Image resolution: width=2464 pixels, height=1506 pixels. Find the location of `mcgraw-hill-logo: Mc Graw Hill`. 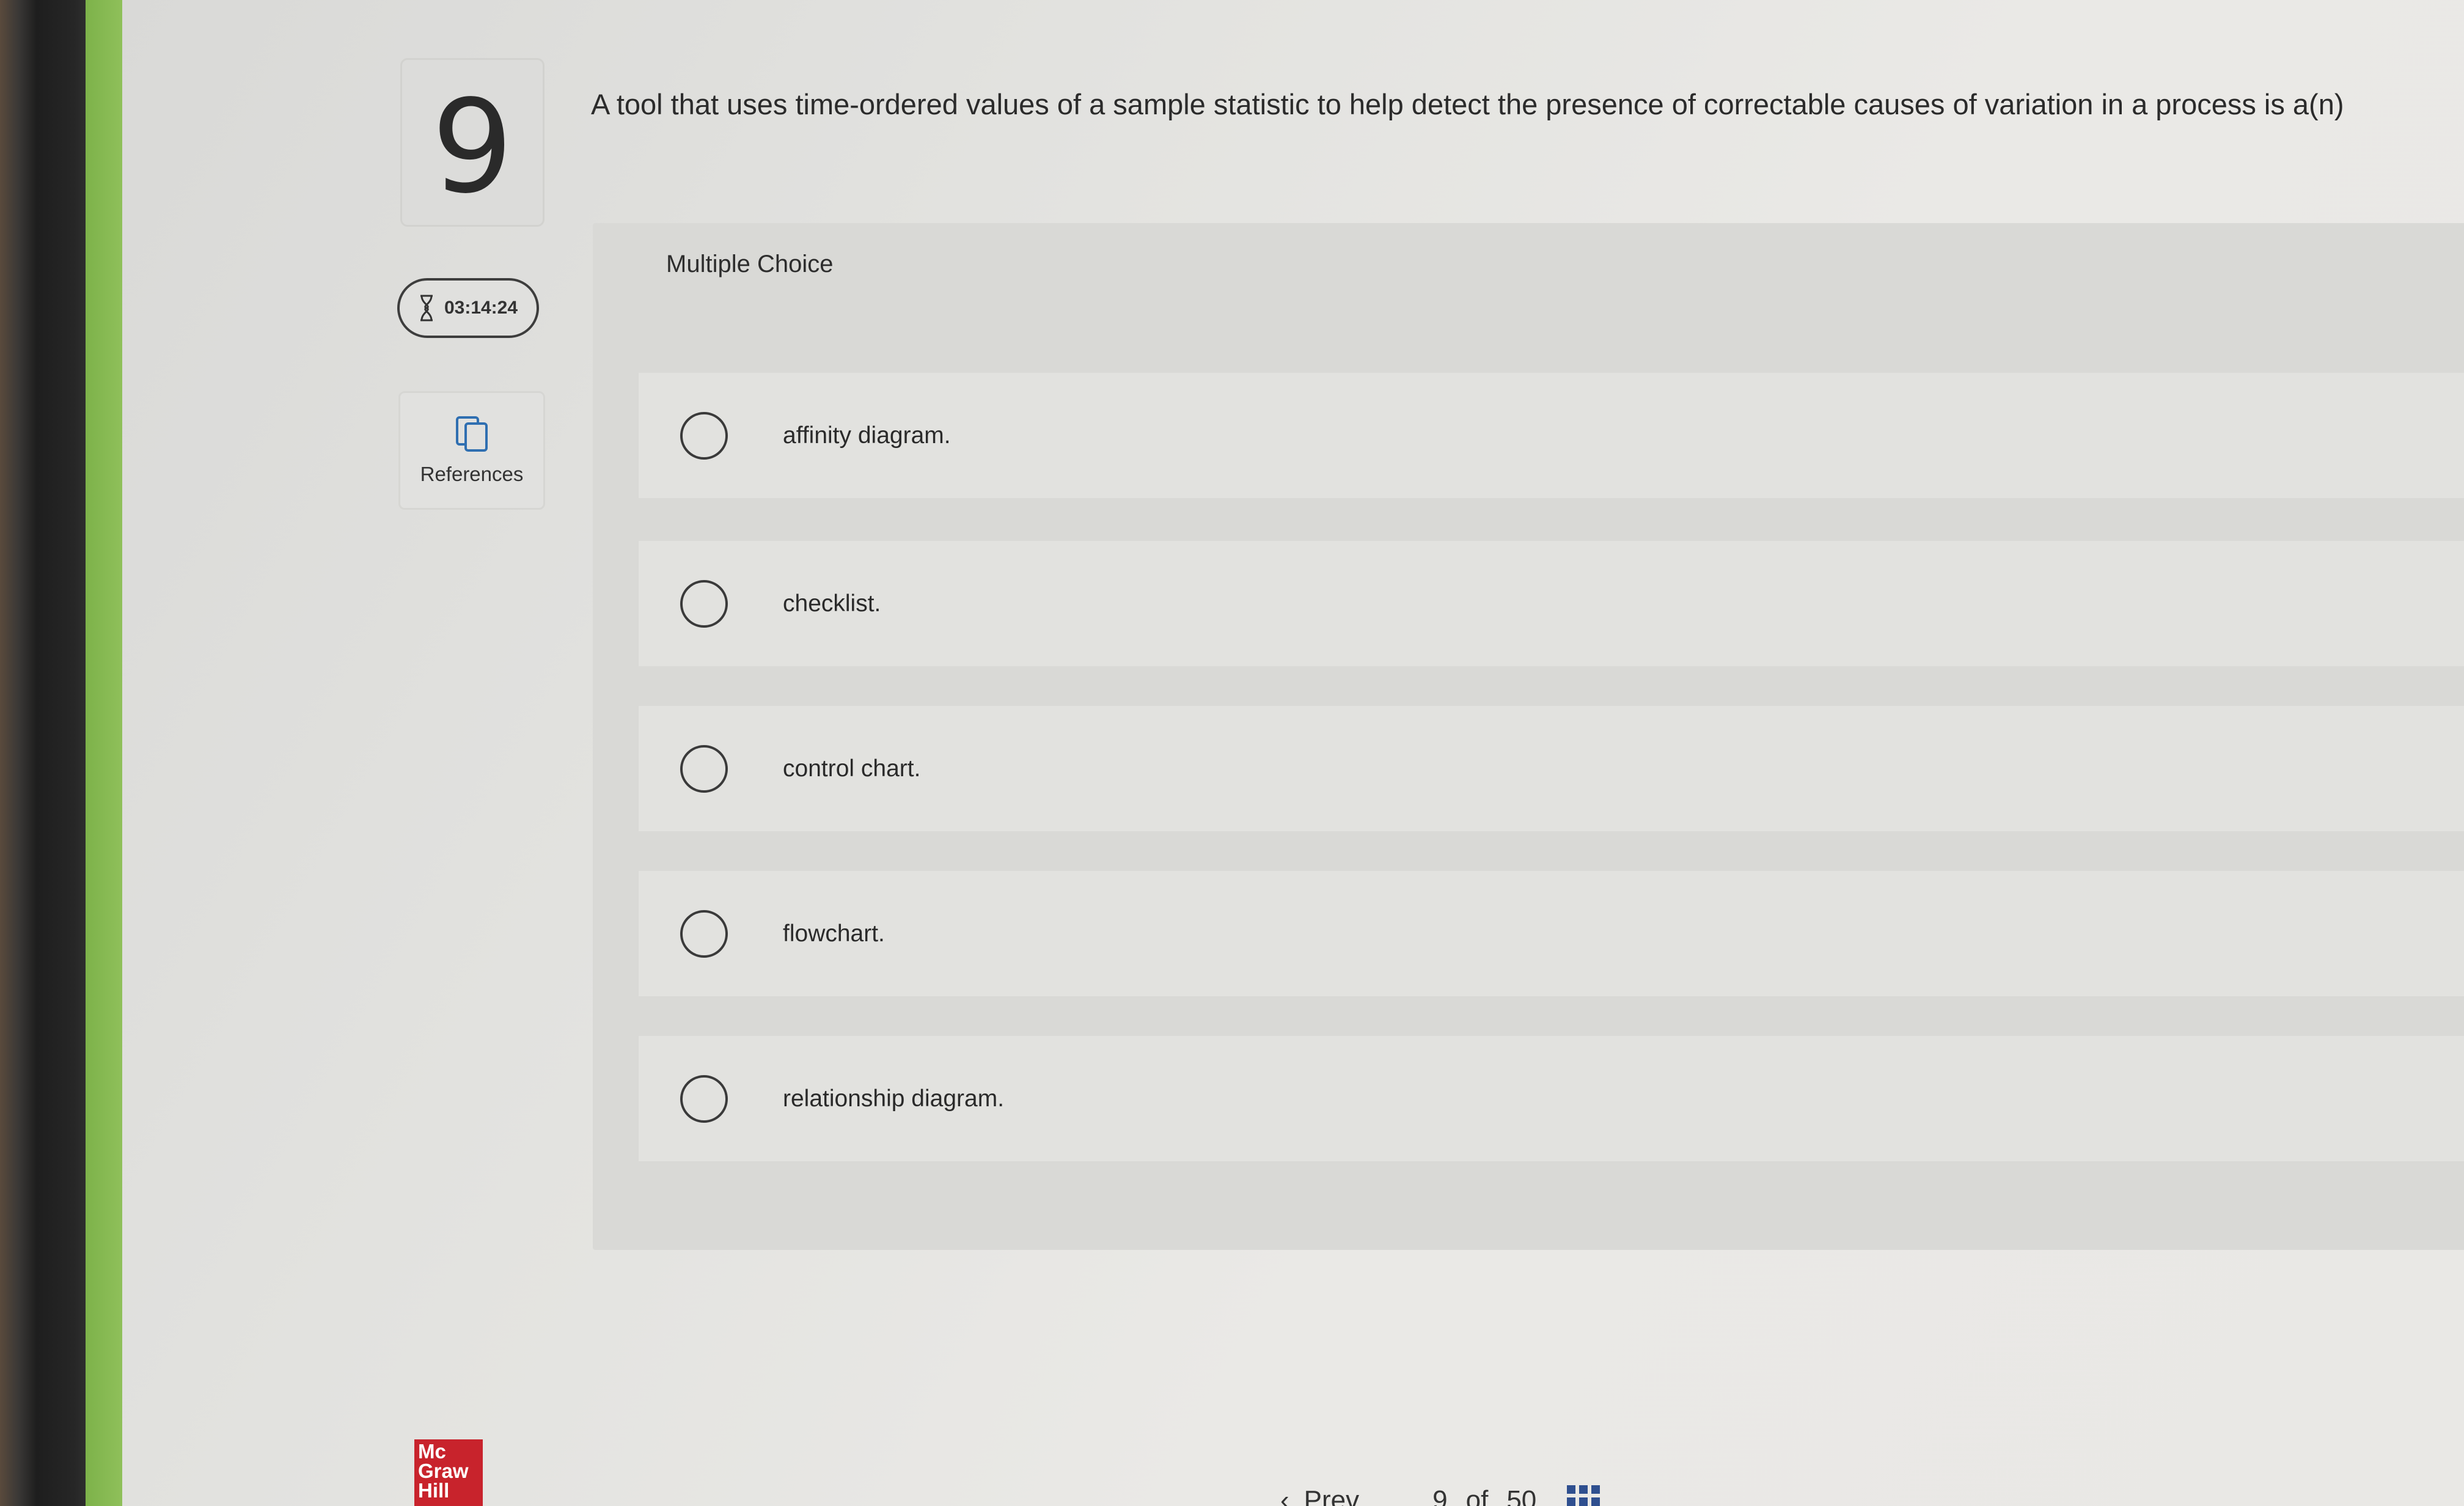

mcgraw-hill-logo: Mc Graw Hill is located at coordinates (449, 1473).